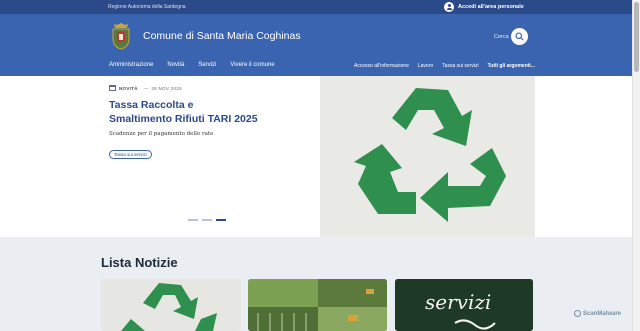 The image size is (640, 331). I want to click on carousel-dot-active, so click(221, 220).